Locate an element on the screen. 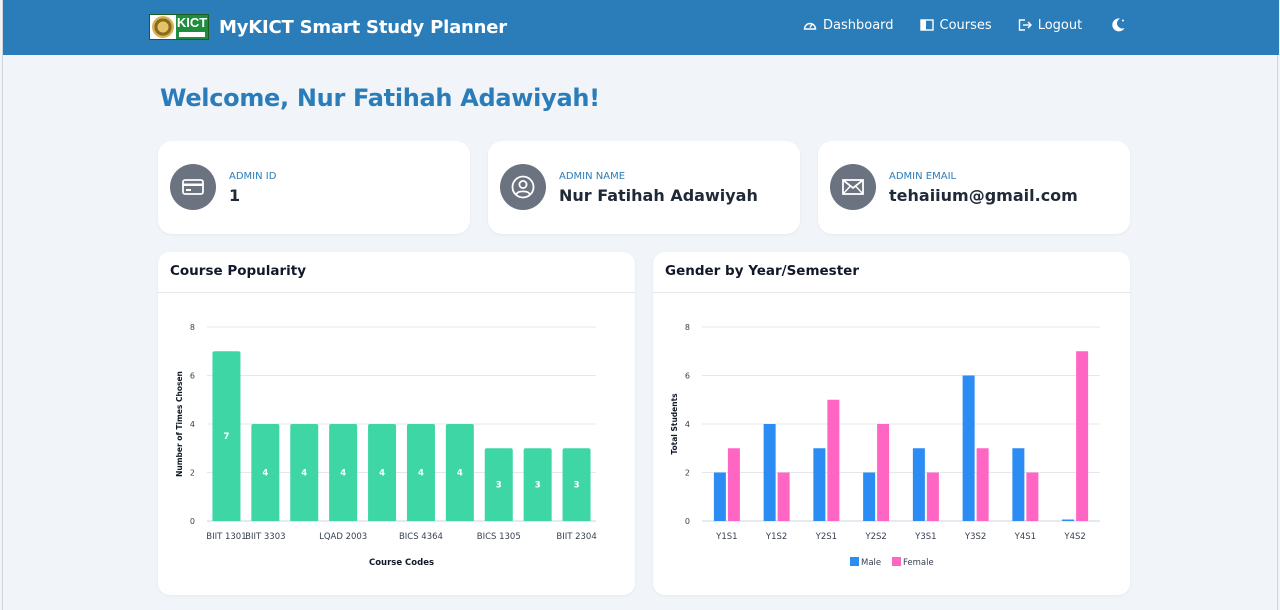 The height and width of the screenshot is (610, 1280). x-tick-label: BIIT 1301 is located at coordinates (226, 537).